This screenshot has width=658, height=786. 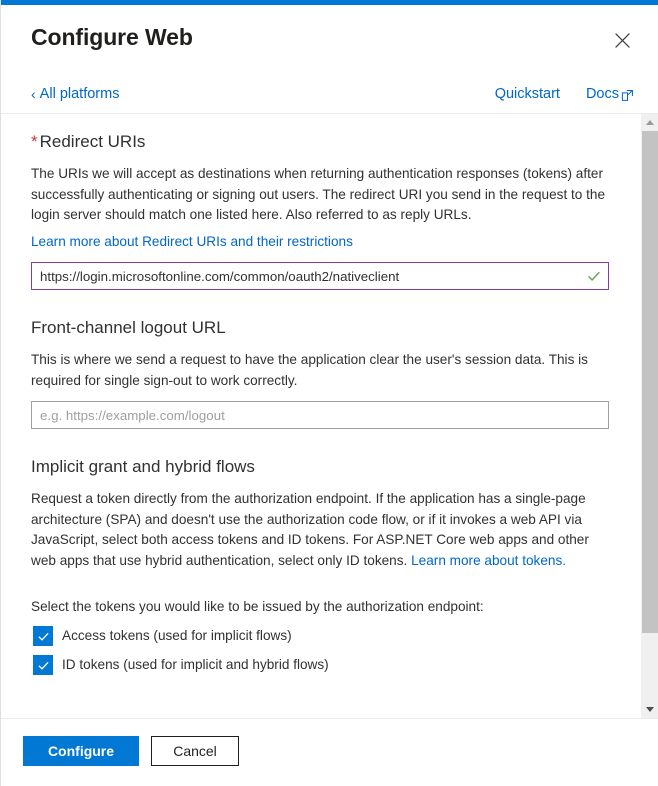 I want to click on front-channel-field, so click(x=320, y=415).